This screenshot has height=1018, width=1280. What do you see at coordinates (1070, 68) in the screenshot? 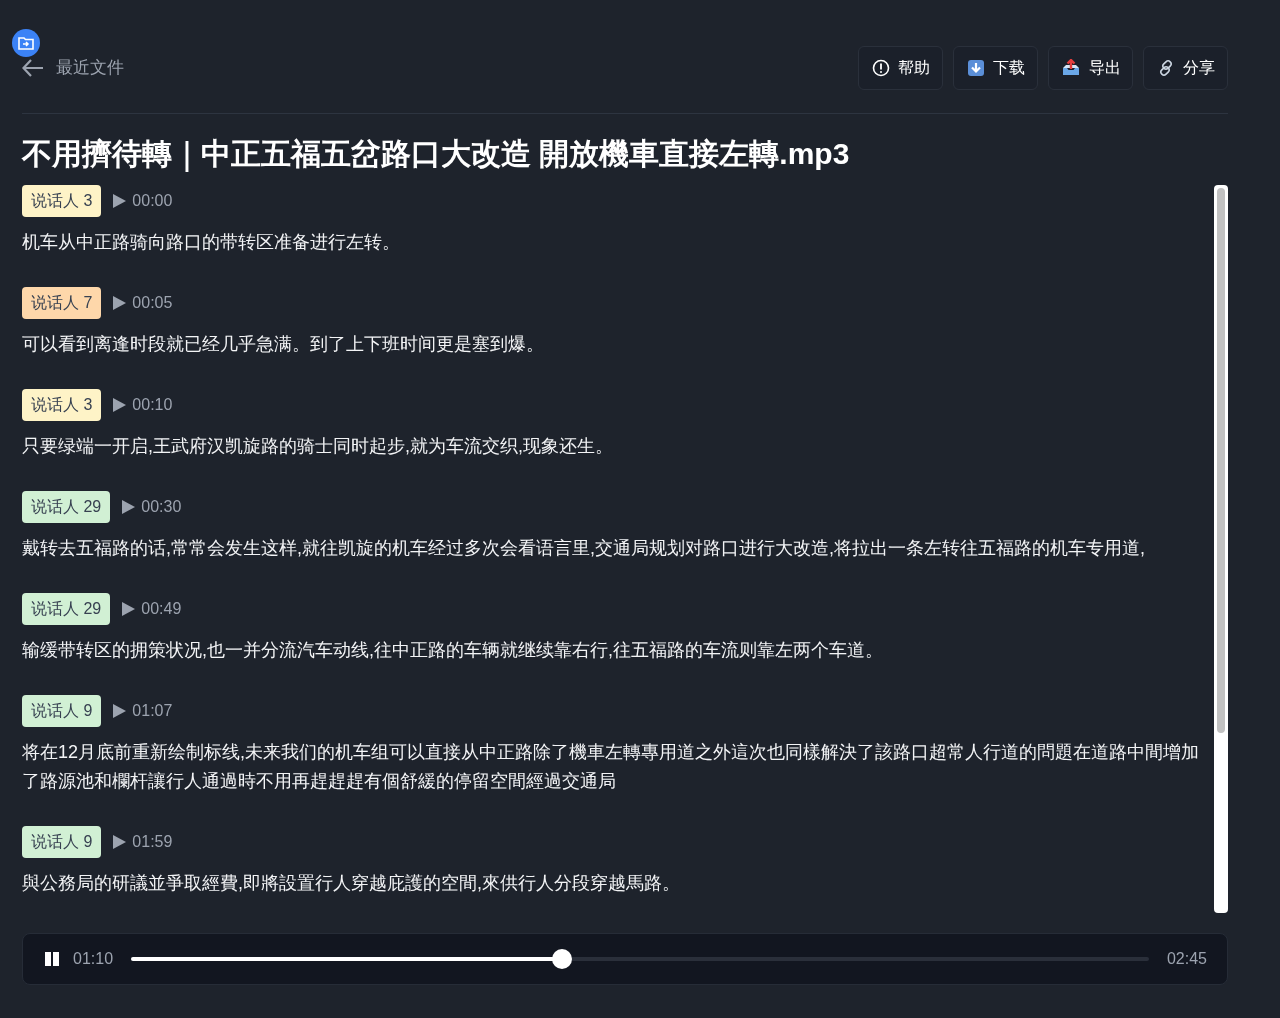
I see `outbox-tray-icon` at bounding box center [1070, 68].